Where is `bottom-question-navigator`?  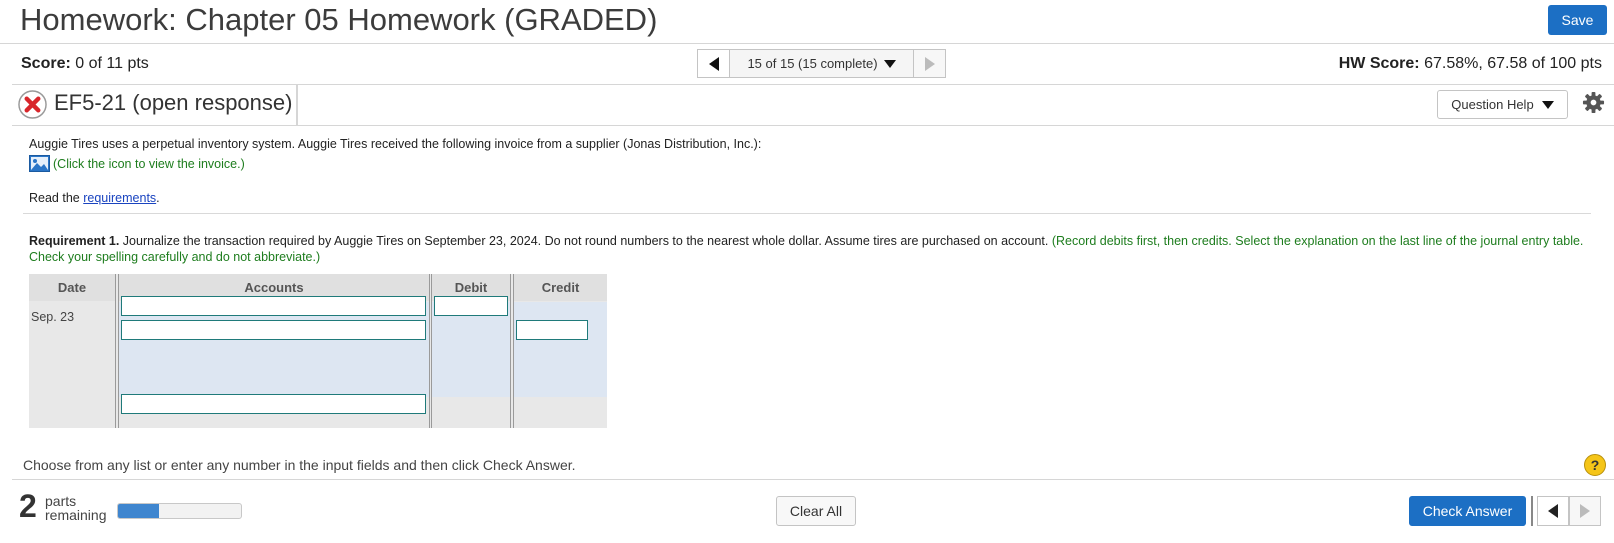 bottom-question-navigator is located at coordinates (1569, 511).